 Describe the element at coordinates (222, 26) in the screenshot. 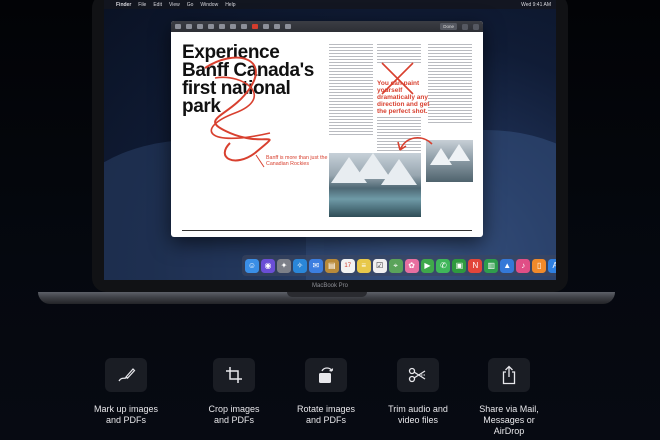

I see `text-tool-icon` at that location.